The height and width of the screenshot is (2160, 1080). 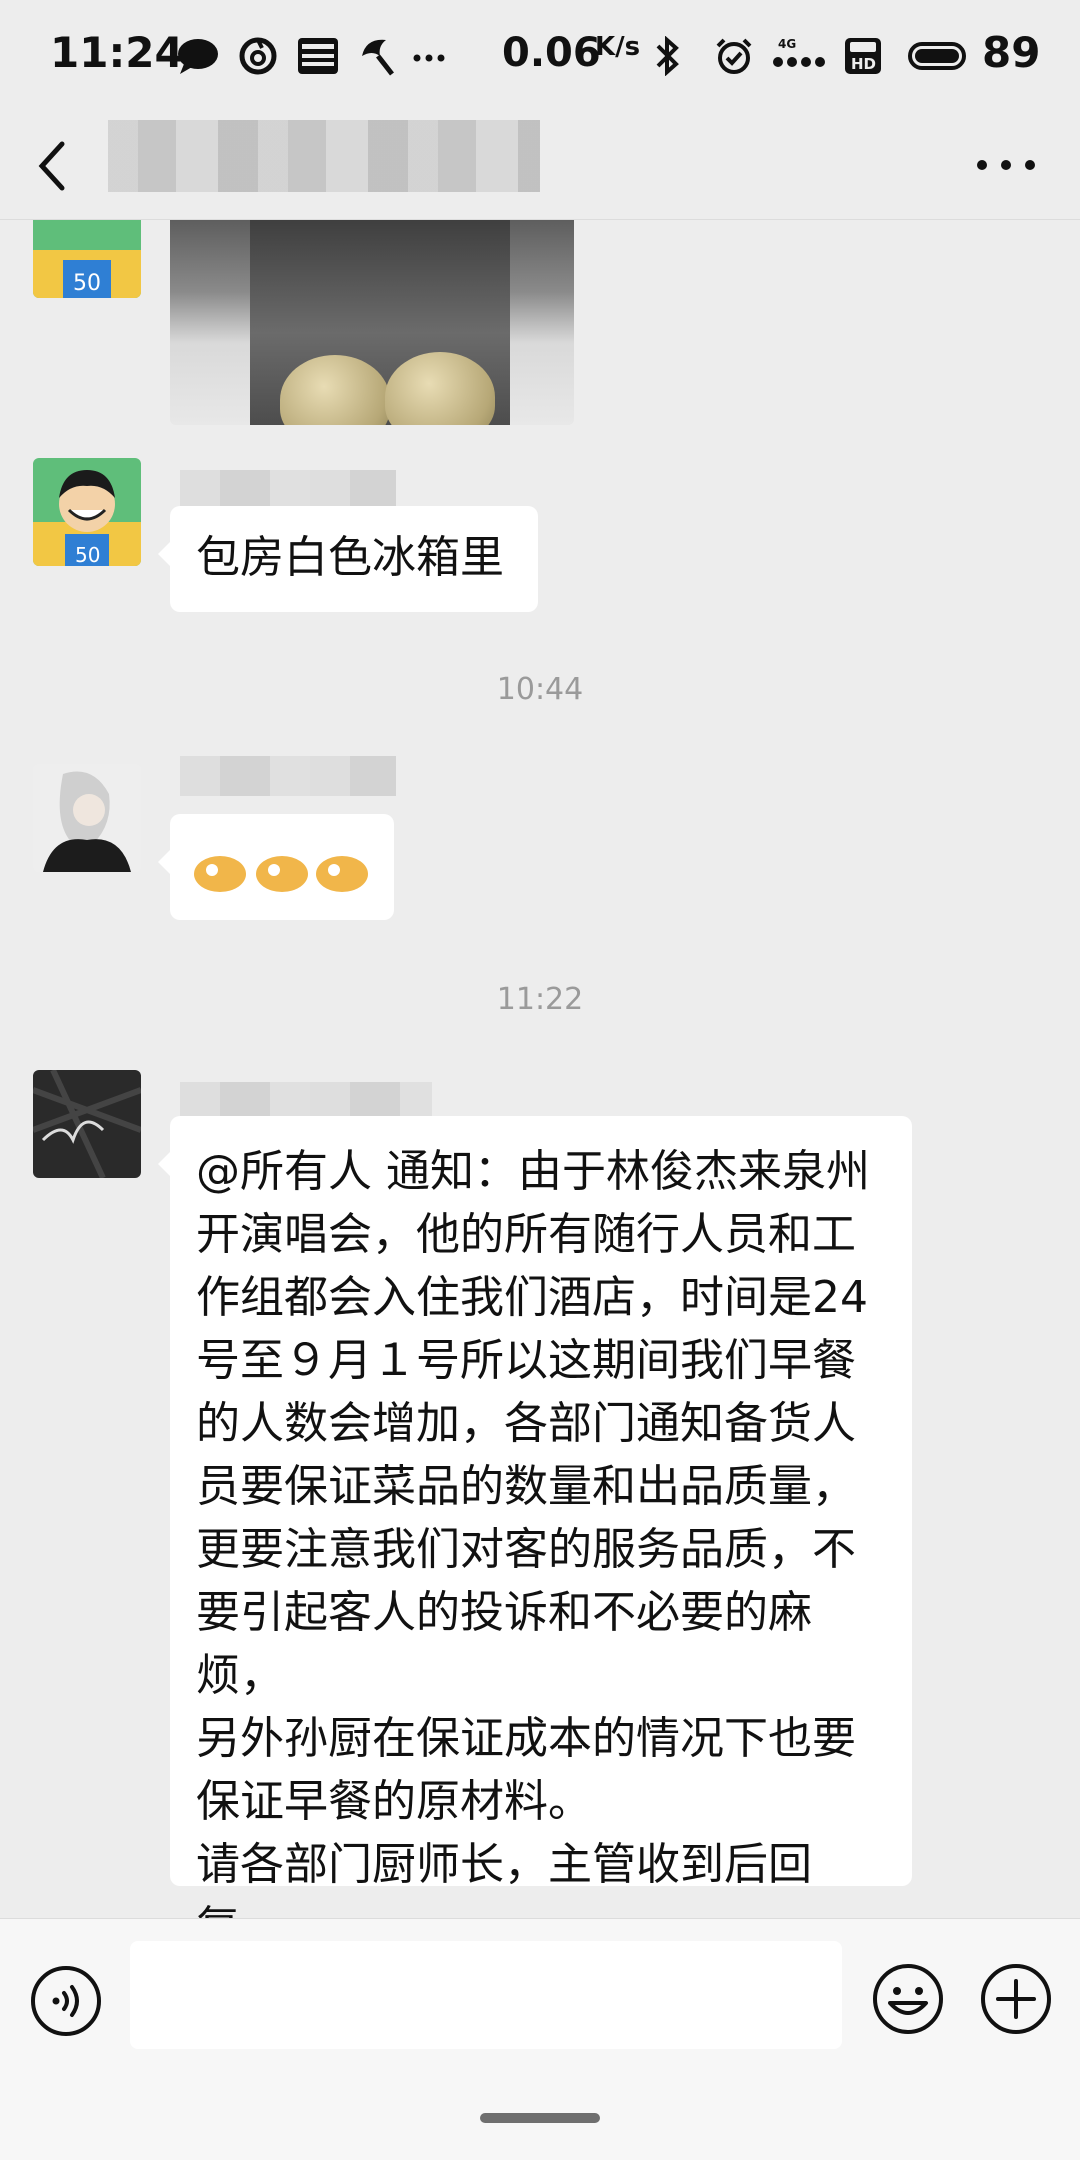 I want to click on battery-icon, so click(x=937, y=56).